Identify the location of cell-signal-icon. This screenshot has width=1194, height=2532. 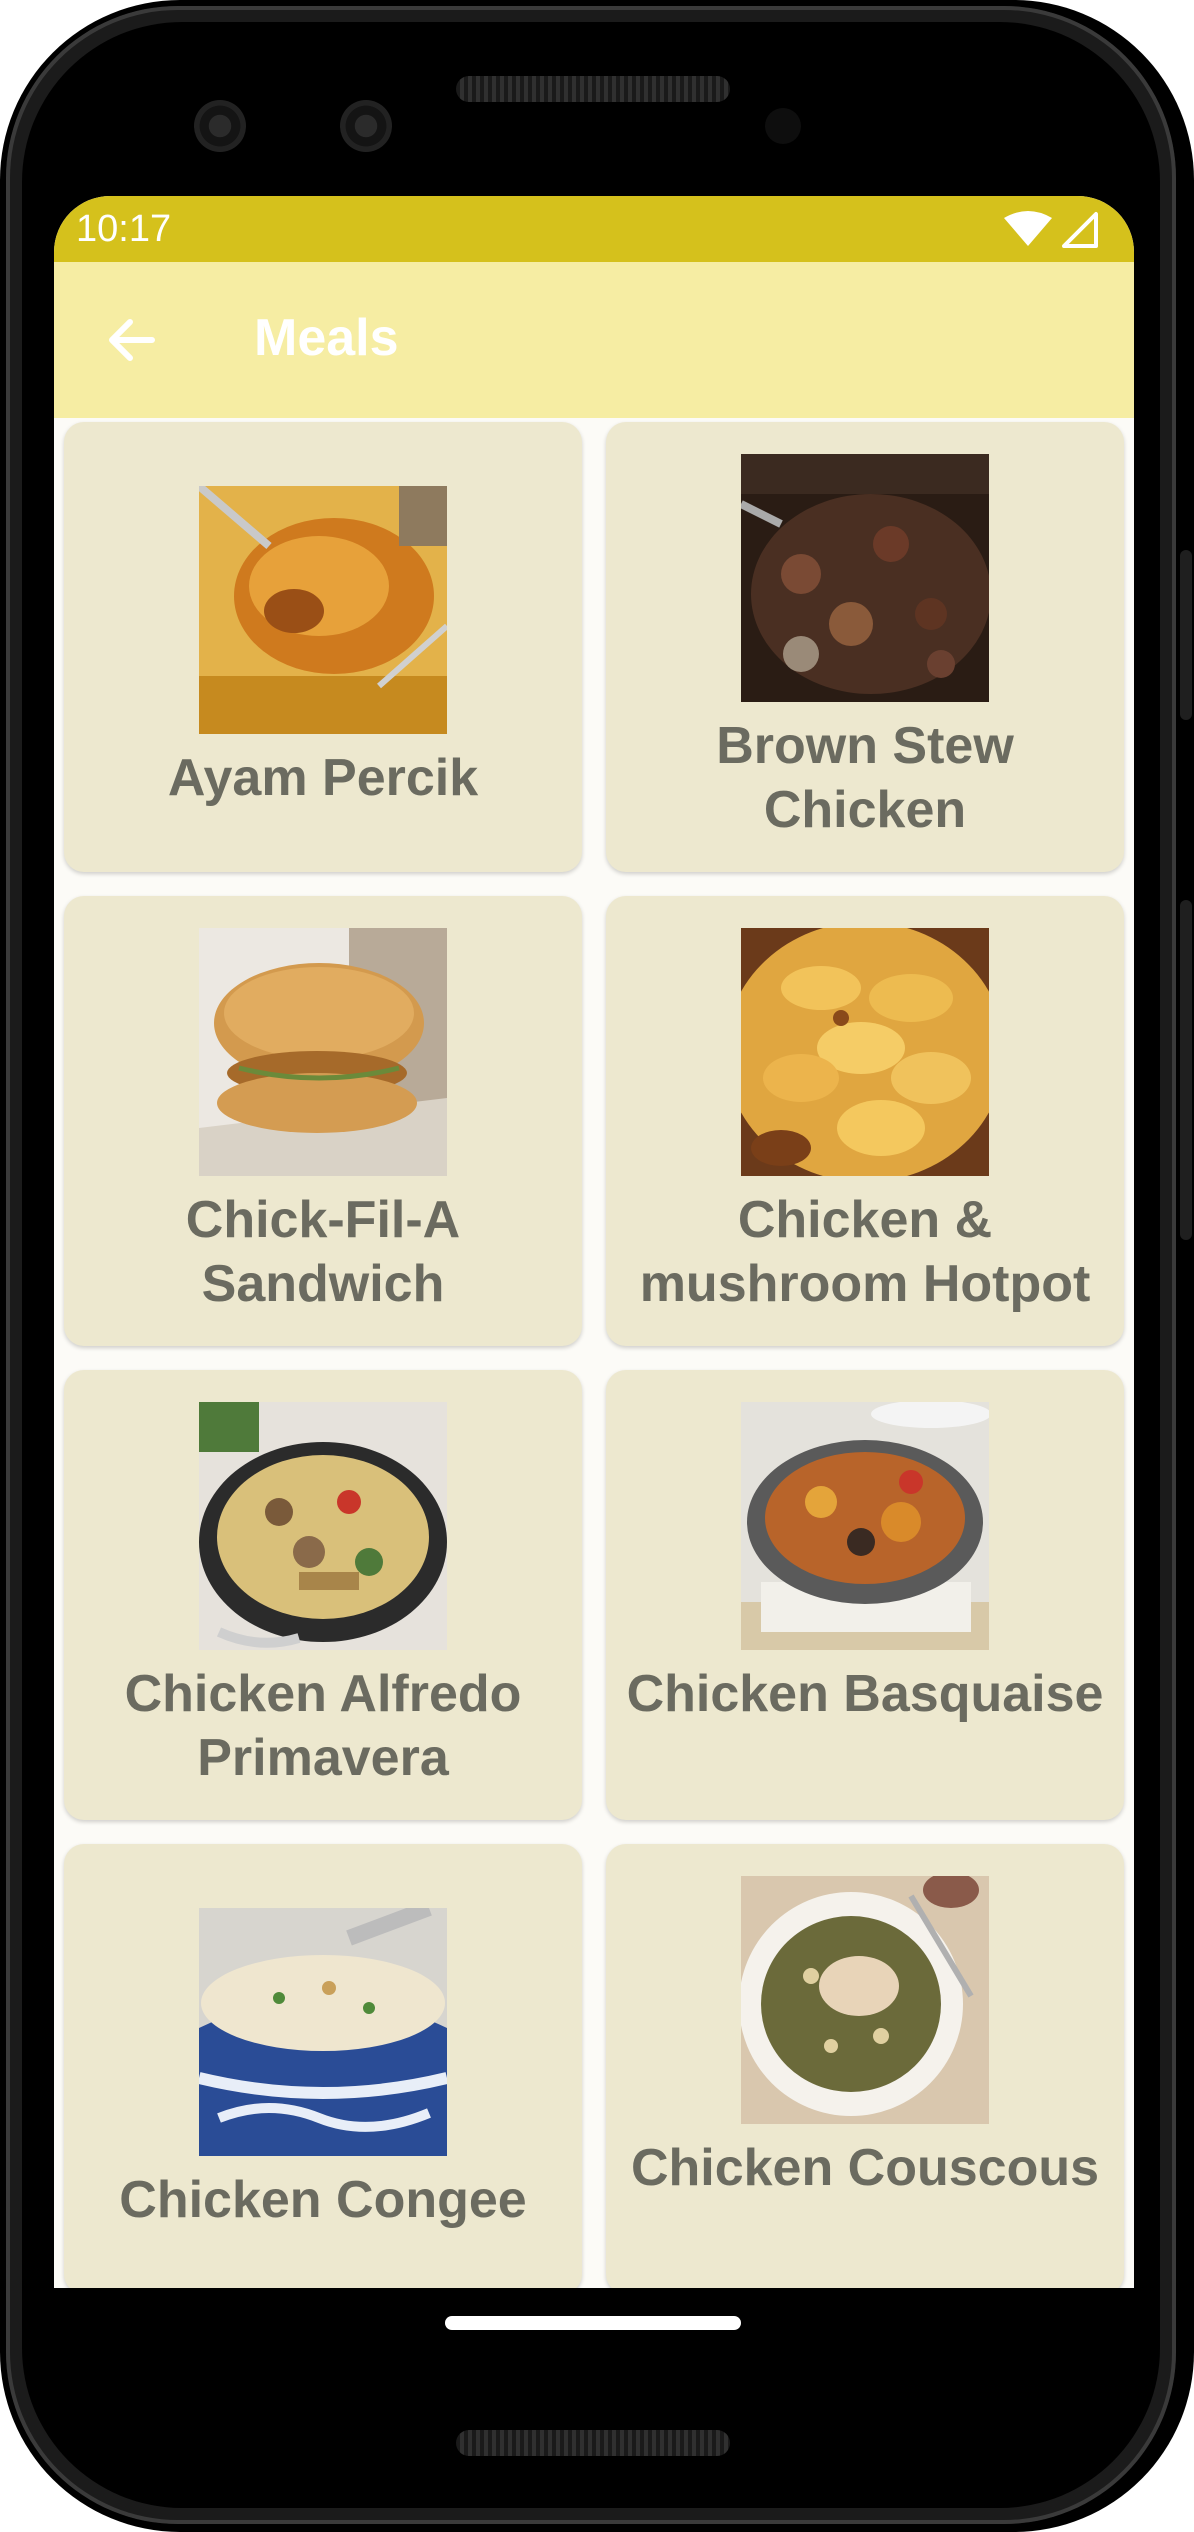
(1080, 230).